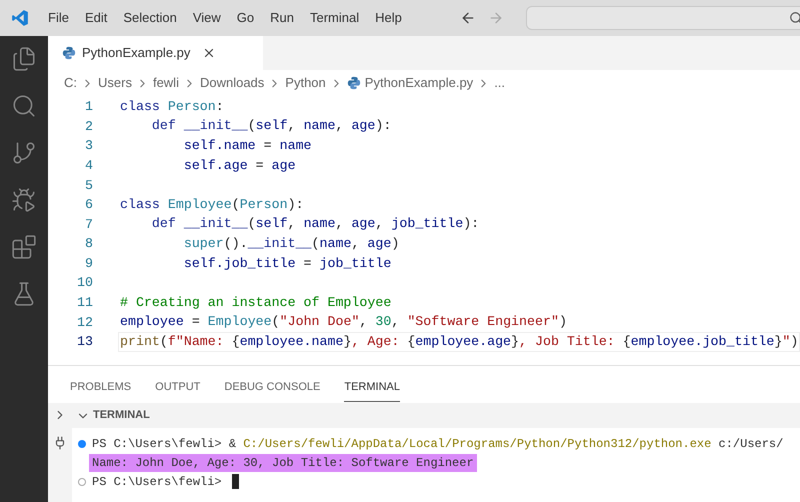 This screenshot has width=800, height=502. Describe the element at coordinates (150, 18) in the screenshot. I see `menu-item: Selection` at that location.